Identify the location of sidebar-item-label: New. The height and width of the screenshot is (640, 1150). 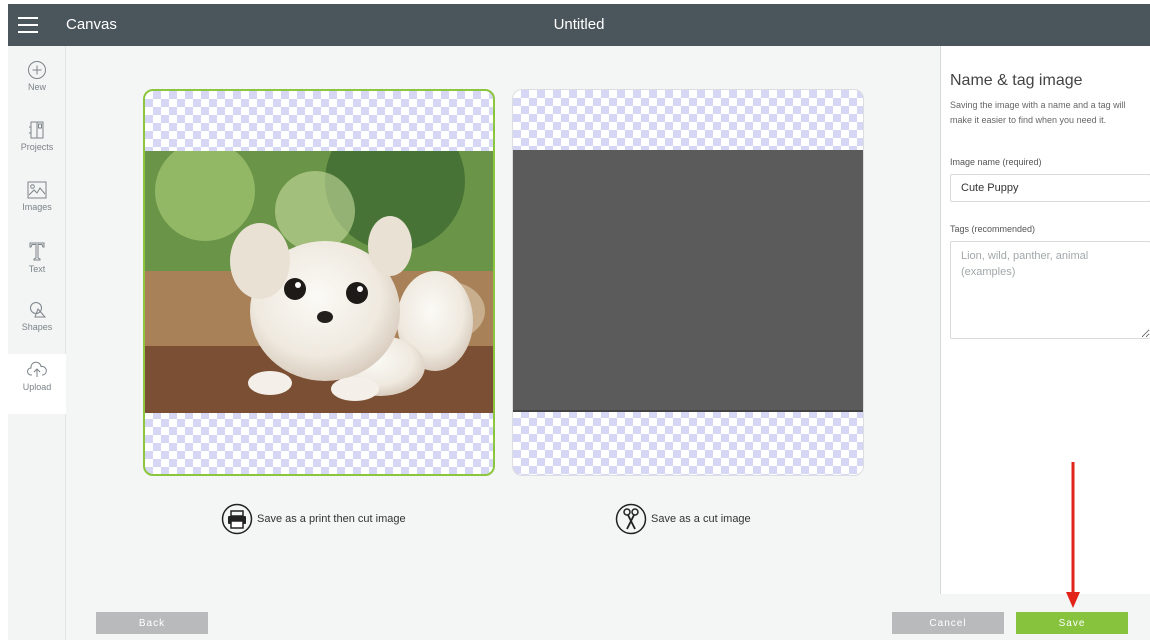
(36, 87).